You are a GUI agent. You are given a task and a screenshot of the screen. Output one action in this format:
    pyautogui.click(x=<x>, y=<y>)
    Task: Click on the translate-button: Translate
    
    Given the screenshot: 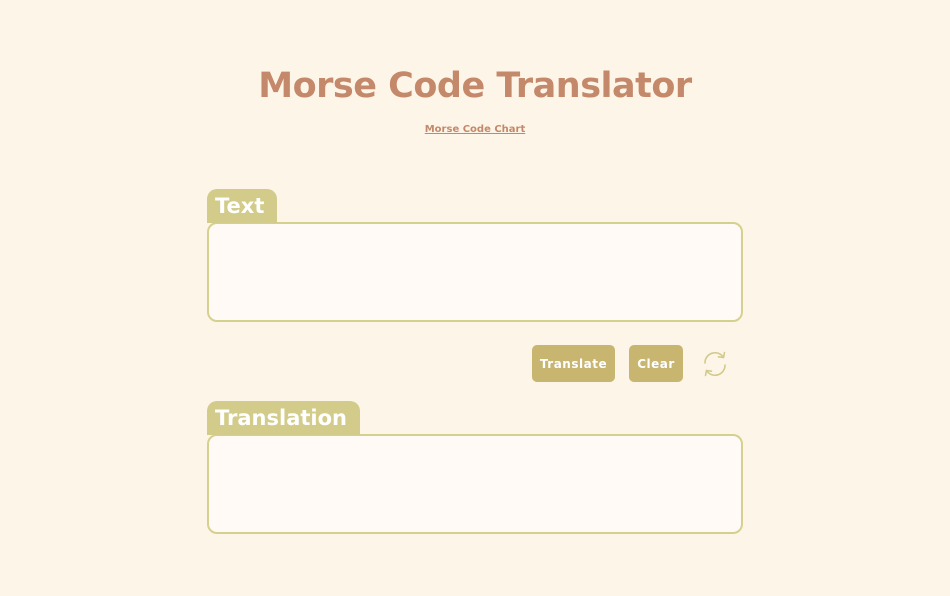 What is the action you would take?
    pyautogui.click(x=573, y=363)
    